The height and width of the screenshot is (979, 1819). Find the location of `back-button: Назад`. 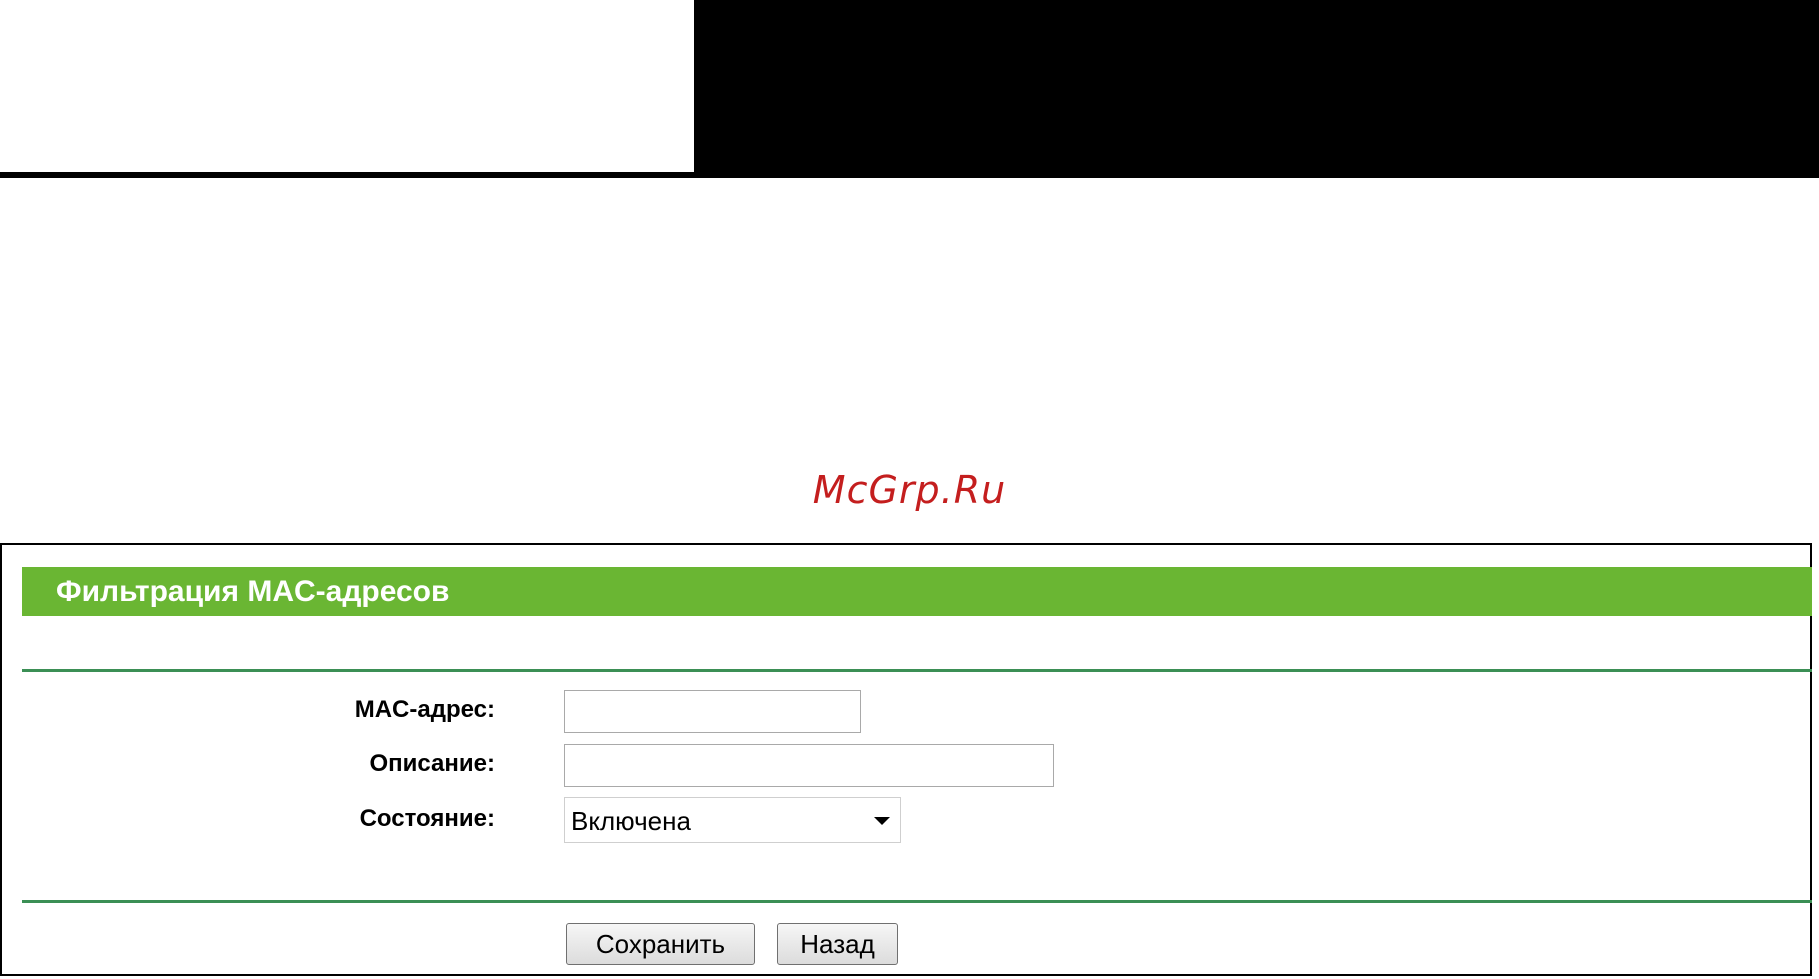

back-button: Назад is located at coordinates (837, 944).